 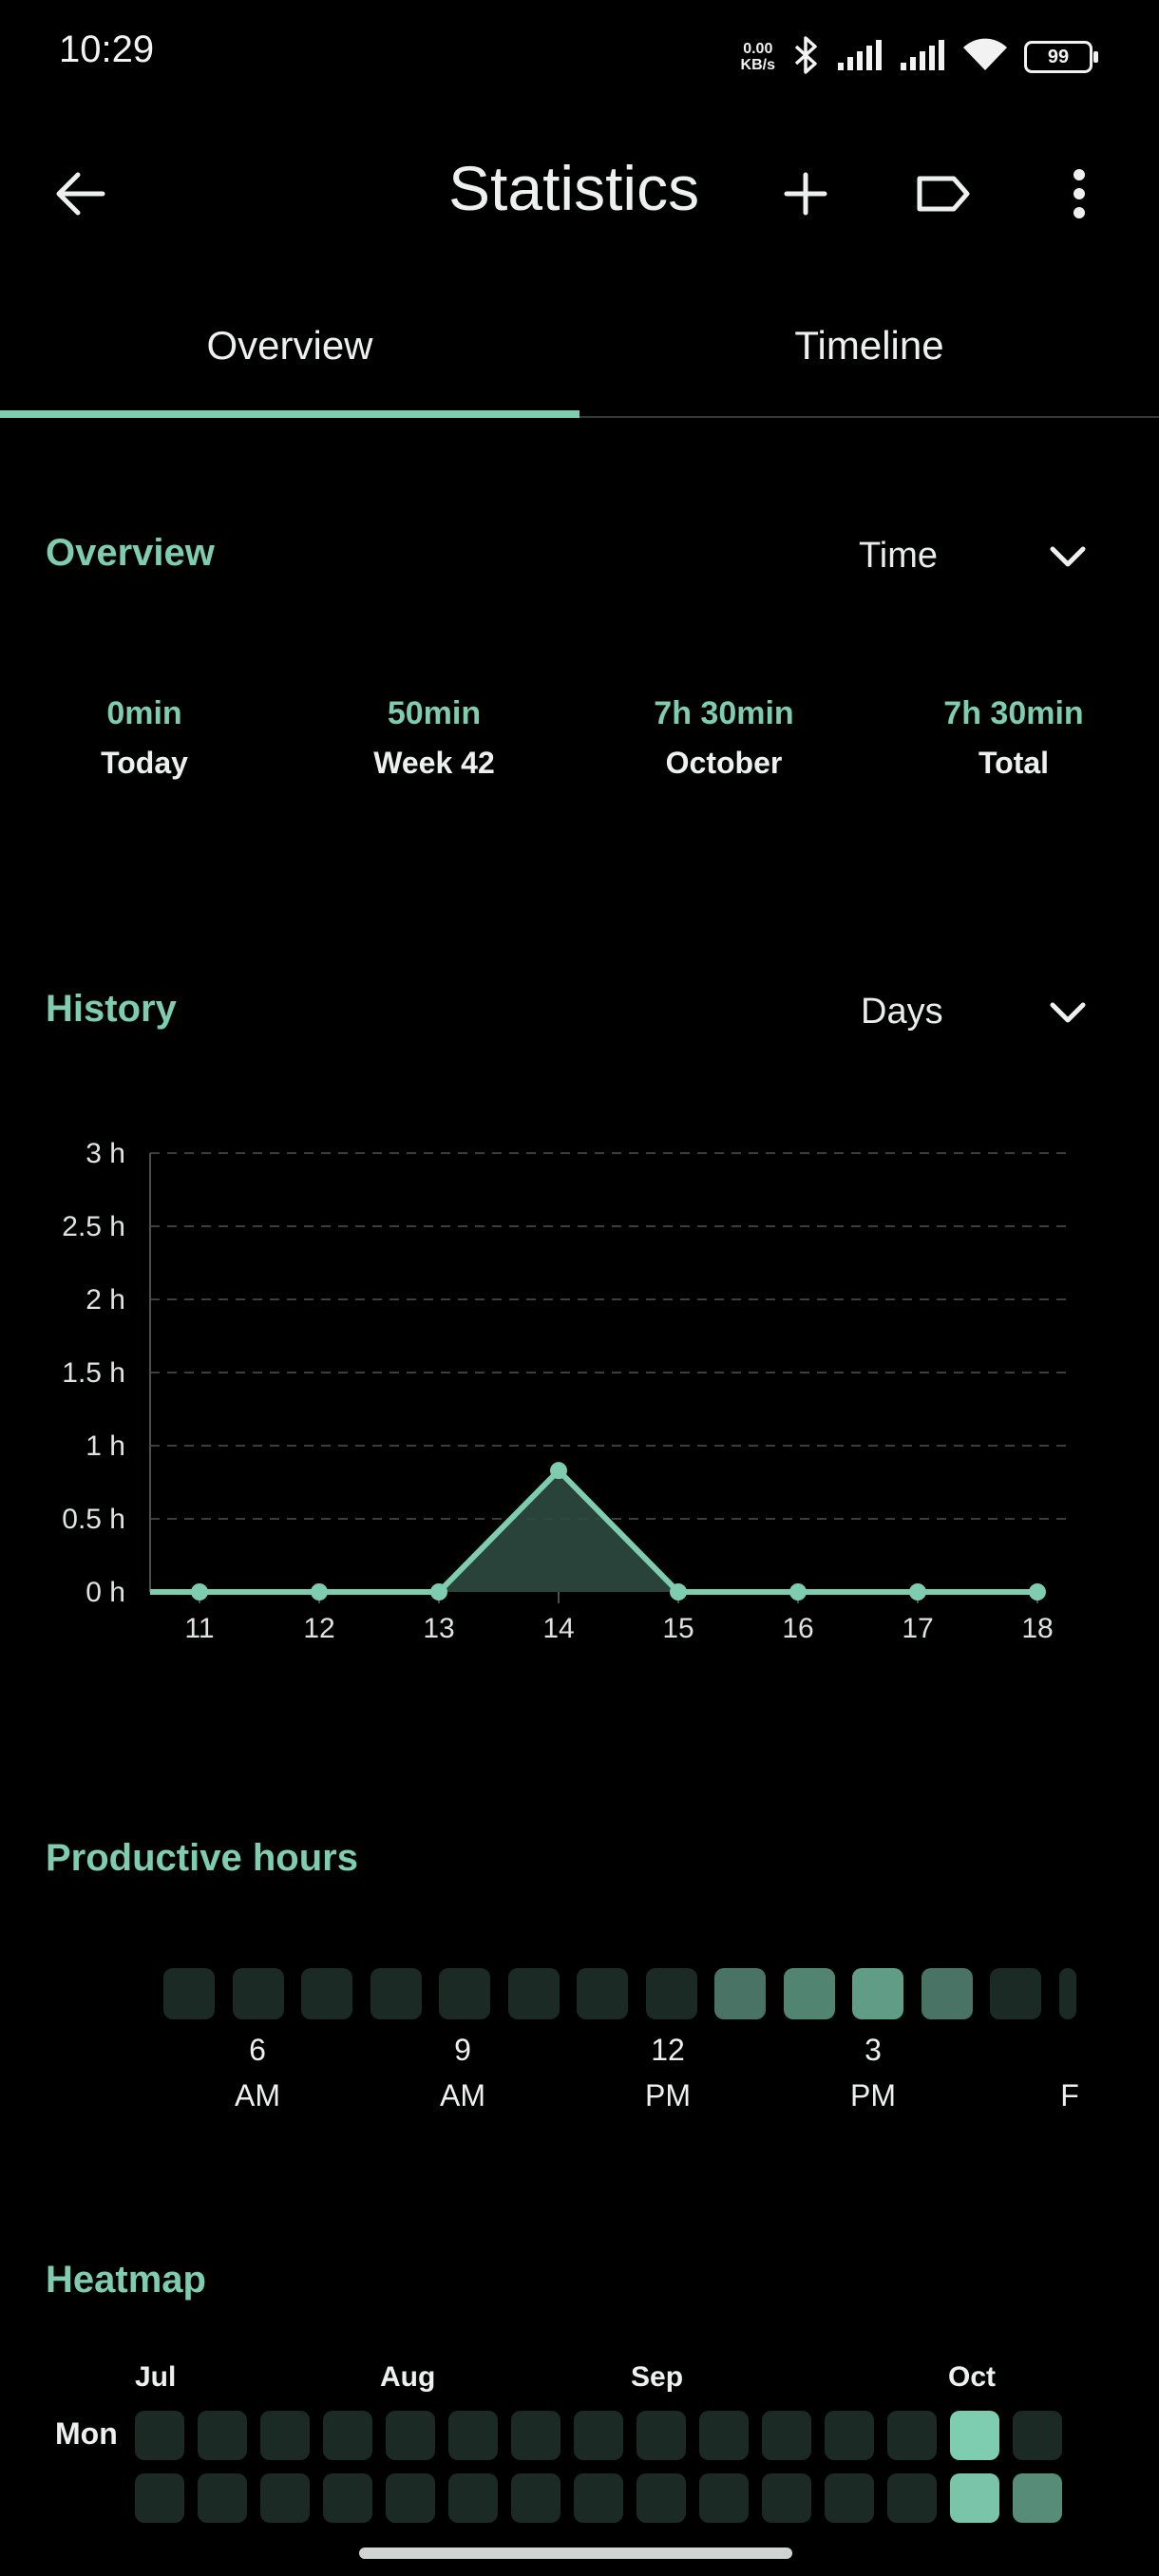 What do you see at coordinates (257, 2072) in the screenshot?
I see `hour-label: 6 AM` at bounding box center [257, 2072].